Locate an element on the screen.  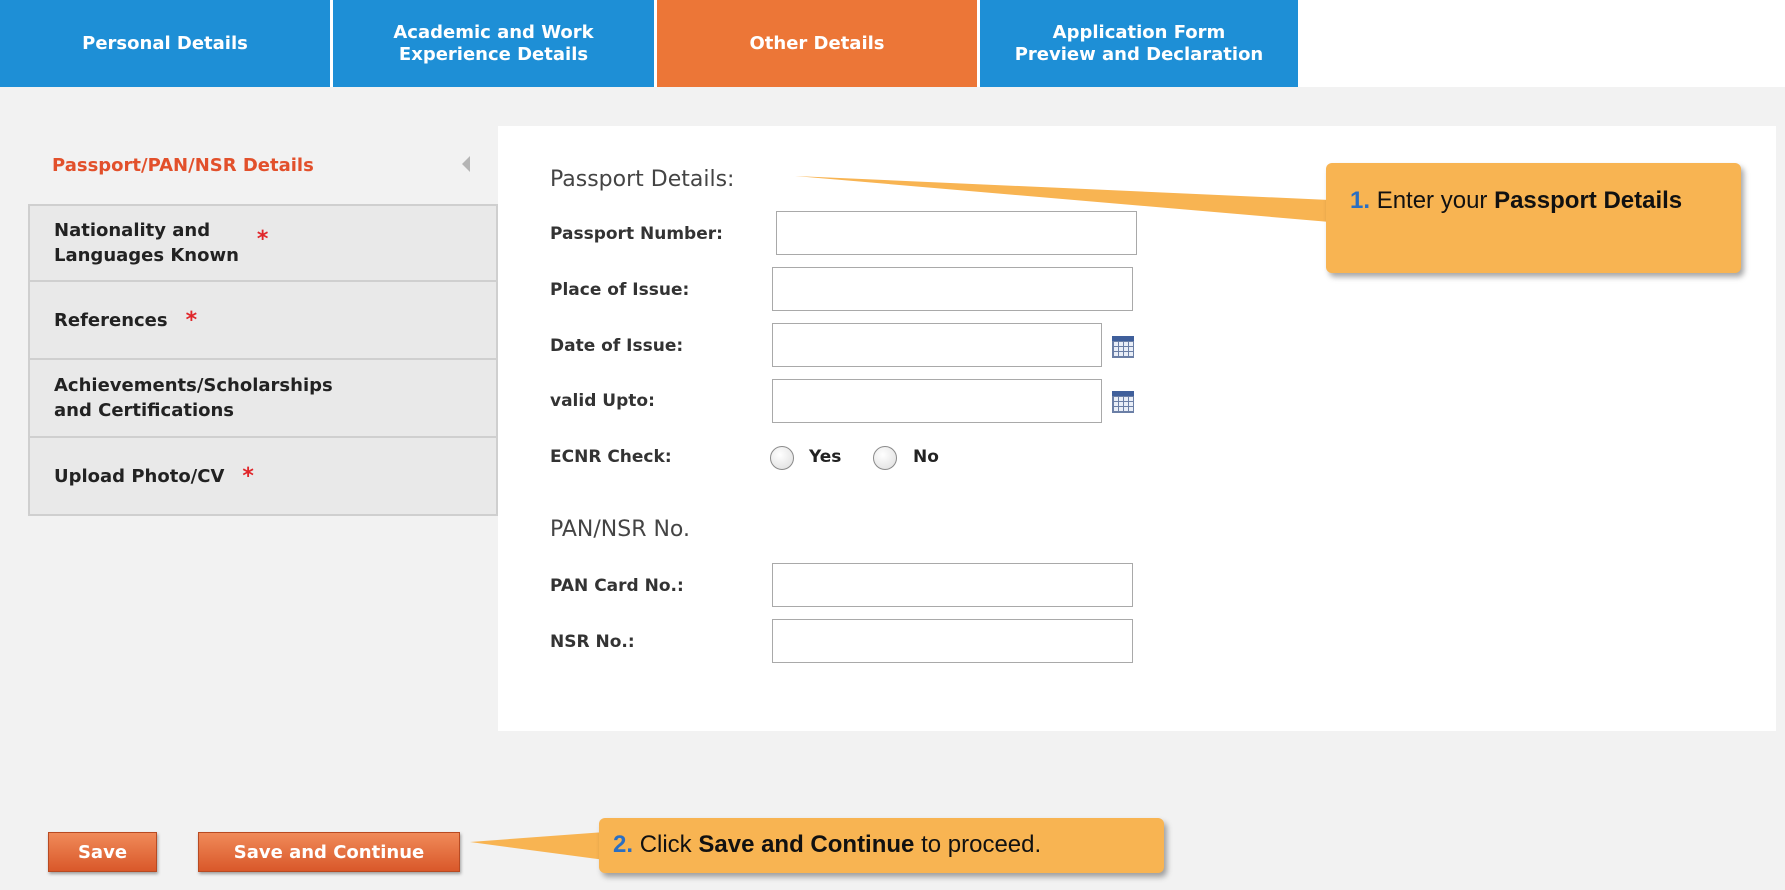
callout-bold-text: Save and Continue is located at coordinates (806, 844).